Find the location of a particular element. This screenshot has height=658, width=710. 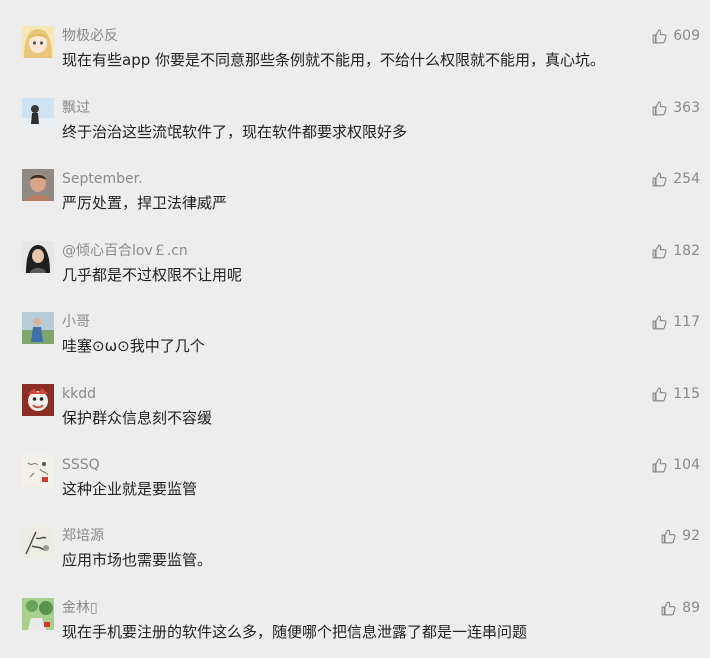

like-button: 254 is located at coordinates (675, 179).